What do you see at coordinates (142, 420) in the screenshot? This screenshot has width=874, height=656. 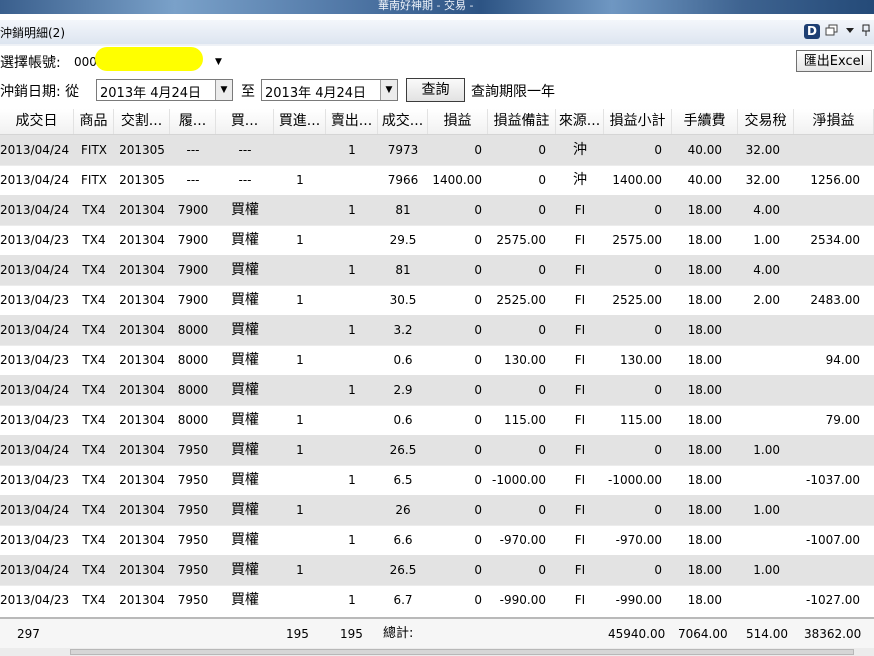 I see `table-cell: 201304` at bounding box center [142, 420].